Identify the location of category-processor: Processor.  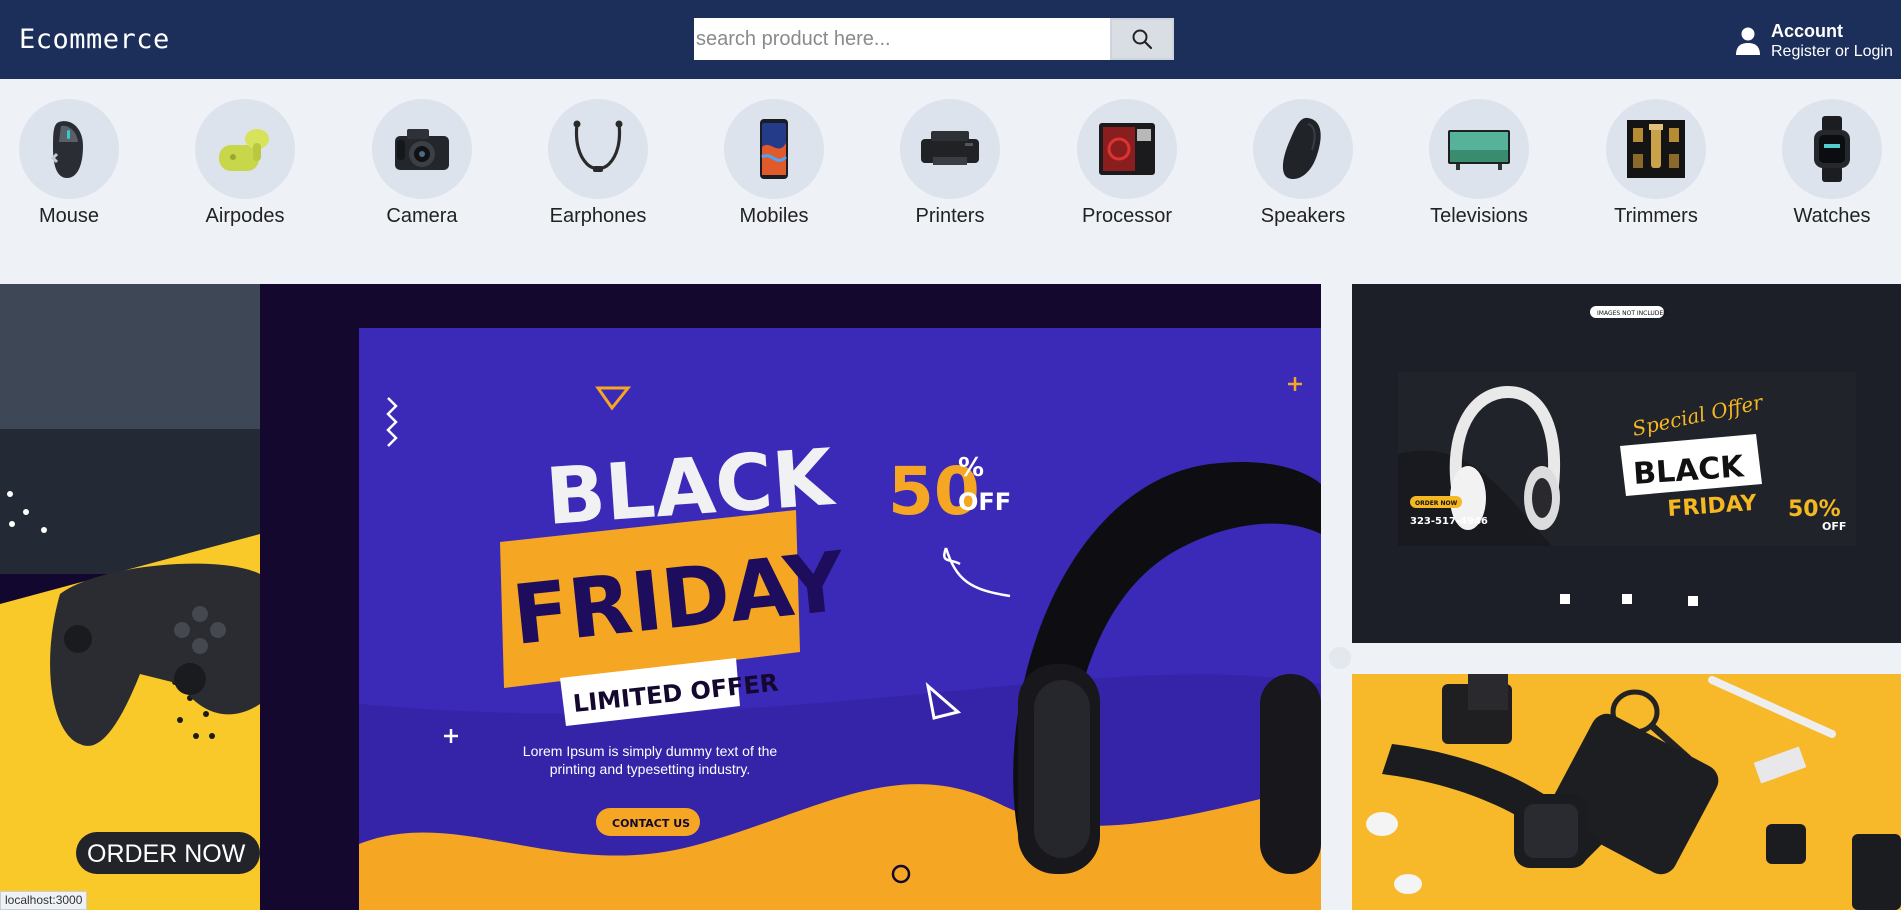
(1127, 163).